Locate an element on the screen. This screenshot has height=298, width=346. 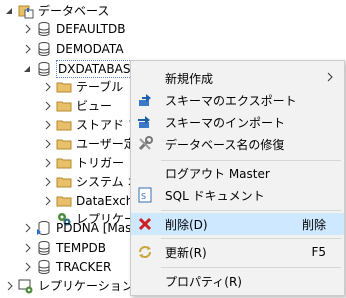
menu-item-sql-document: S SQL ドキュメント is located at coordinates (237, 195).